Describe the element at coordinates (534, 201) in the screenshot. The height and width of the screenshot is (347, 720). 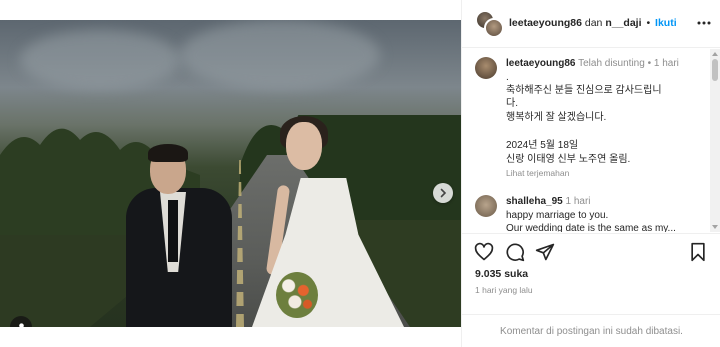
I see `comment-username: shalleha_95` at that location.